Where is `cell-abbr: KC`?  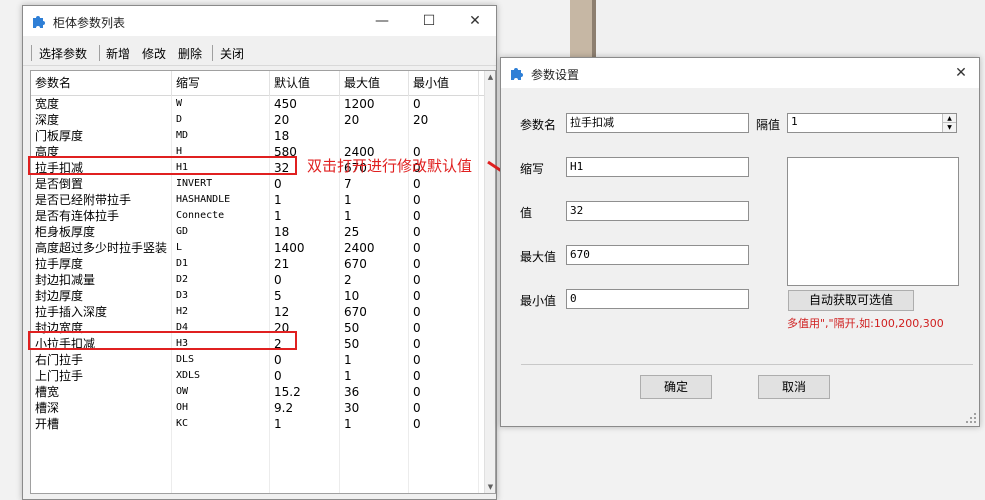 cell-abbr: KC is located at coordinates (221, 424).